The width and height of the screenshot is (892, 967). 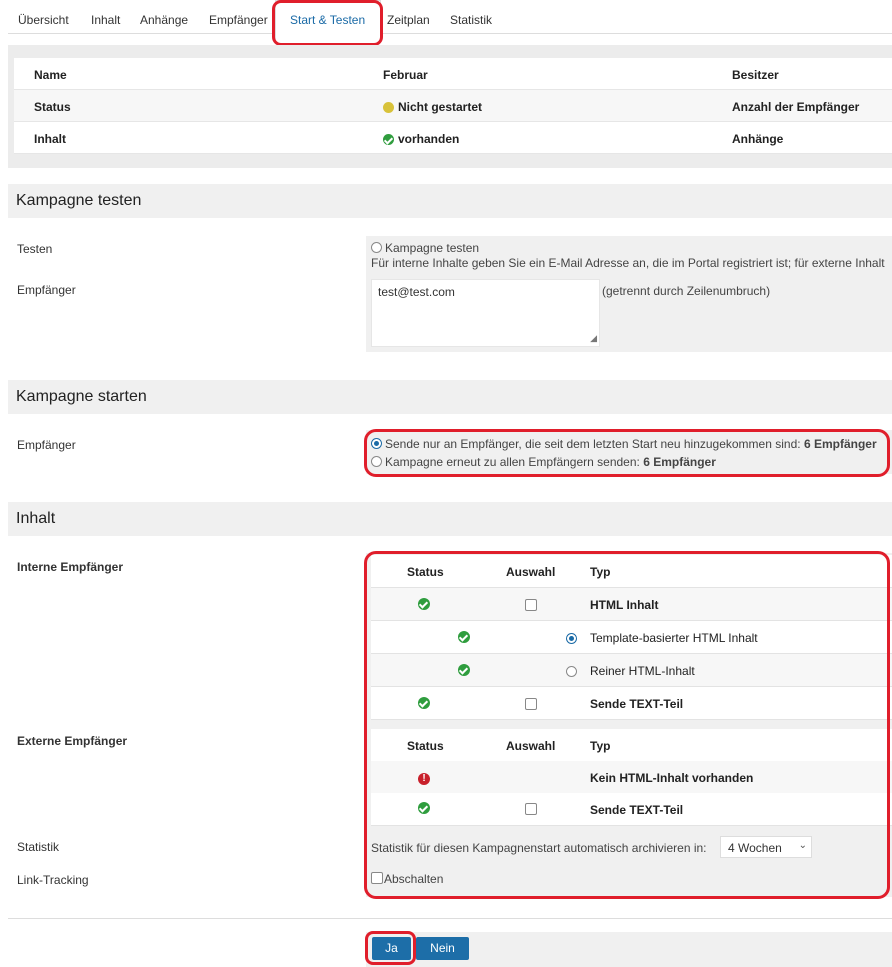 I want to click on summary-label: Name, so click(x=50, y=75).